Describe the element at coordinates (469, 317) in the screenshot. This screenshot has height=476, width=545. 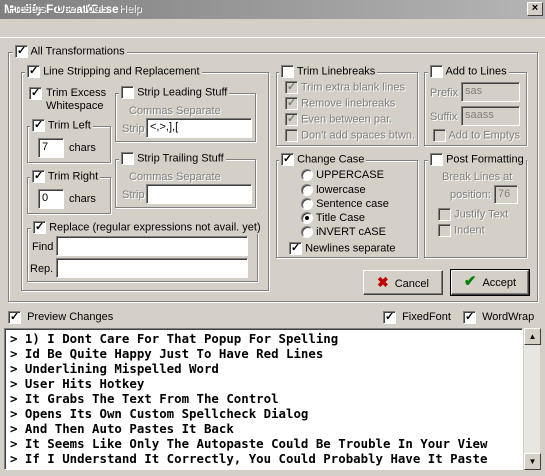
I see `wordwrap-checkbox` at that location.